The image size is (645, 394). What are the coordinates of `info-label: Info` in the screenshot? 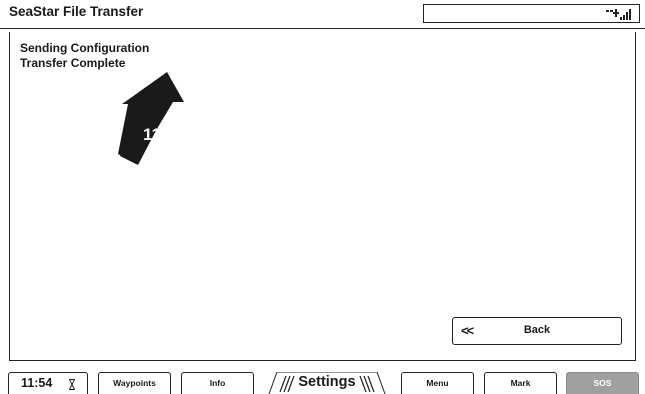 It's located at (217, 383).